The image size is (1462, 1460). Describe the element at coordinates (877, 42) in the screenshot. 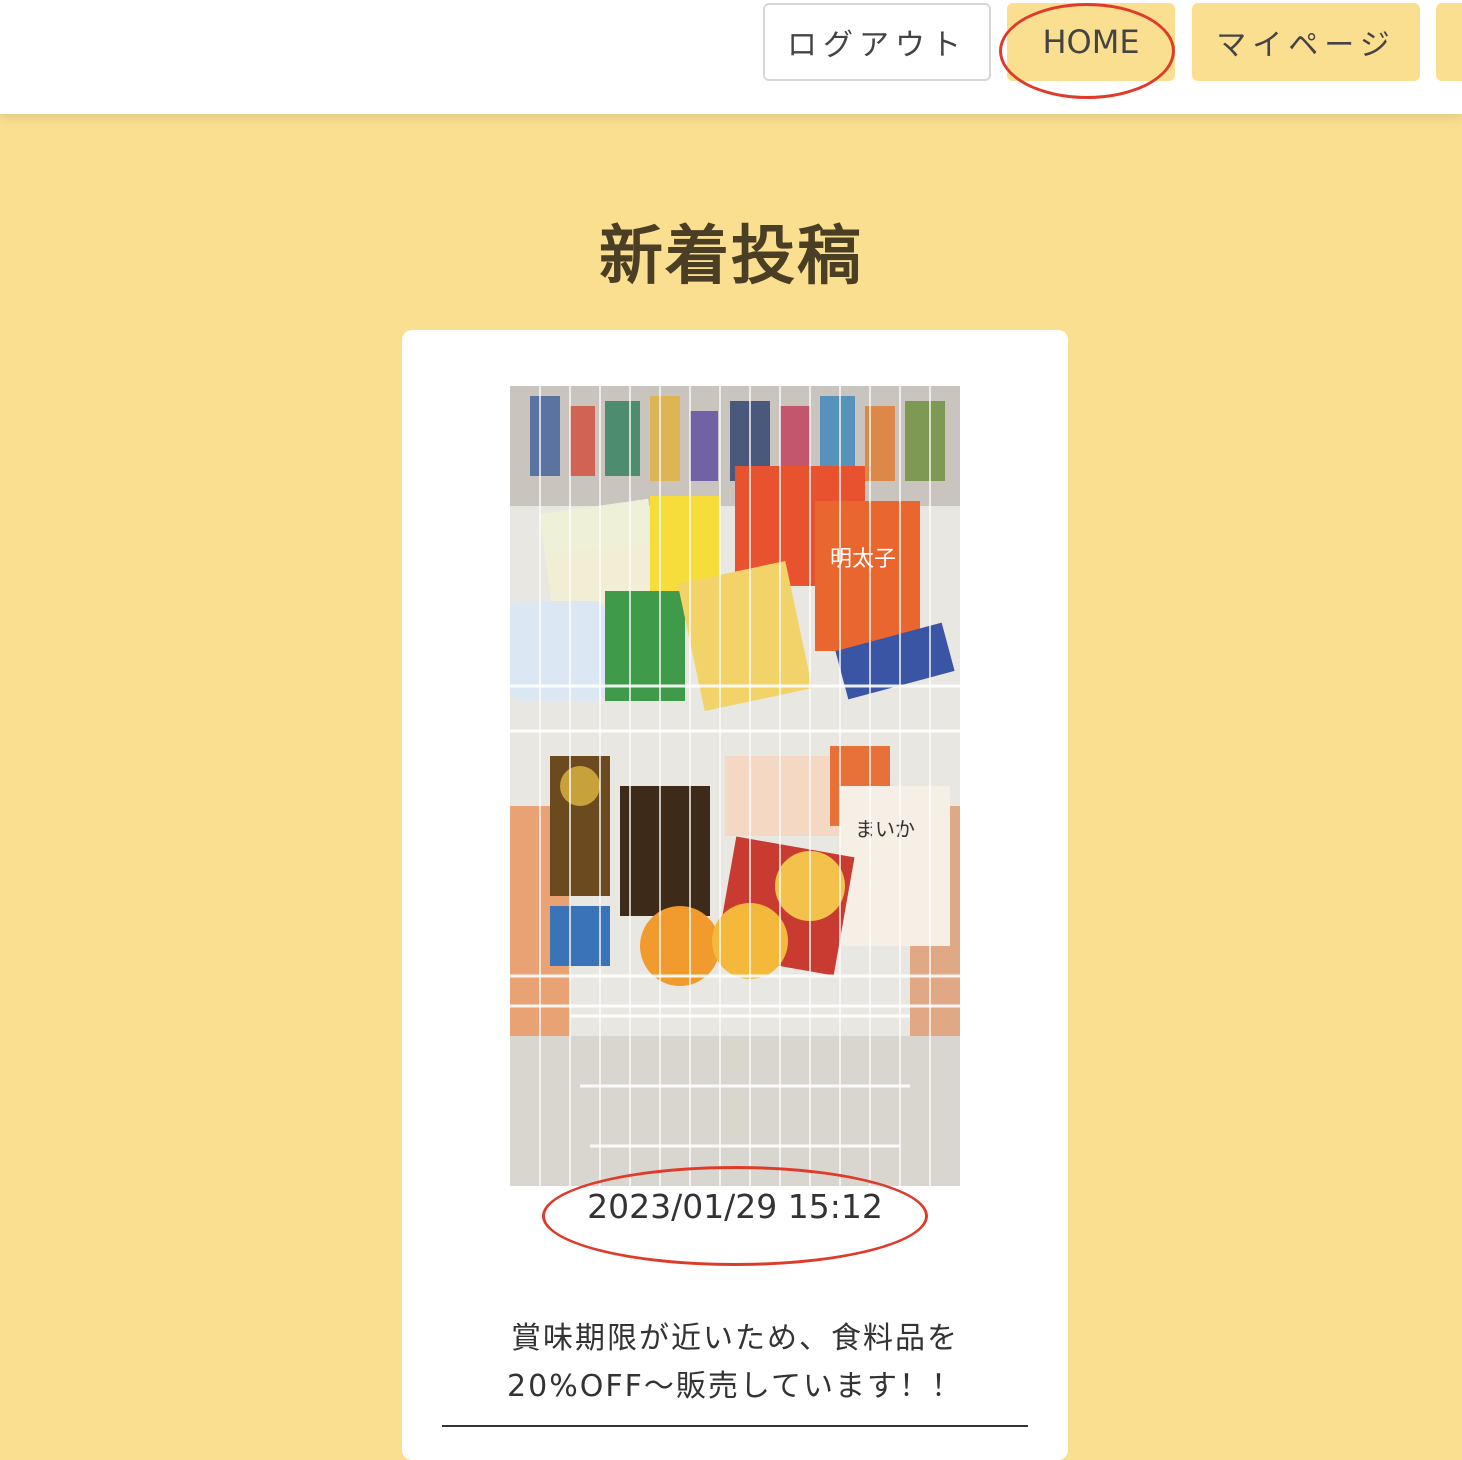

I see `logout-button: ログアウト` at that location.